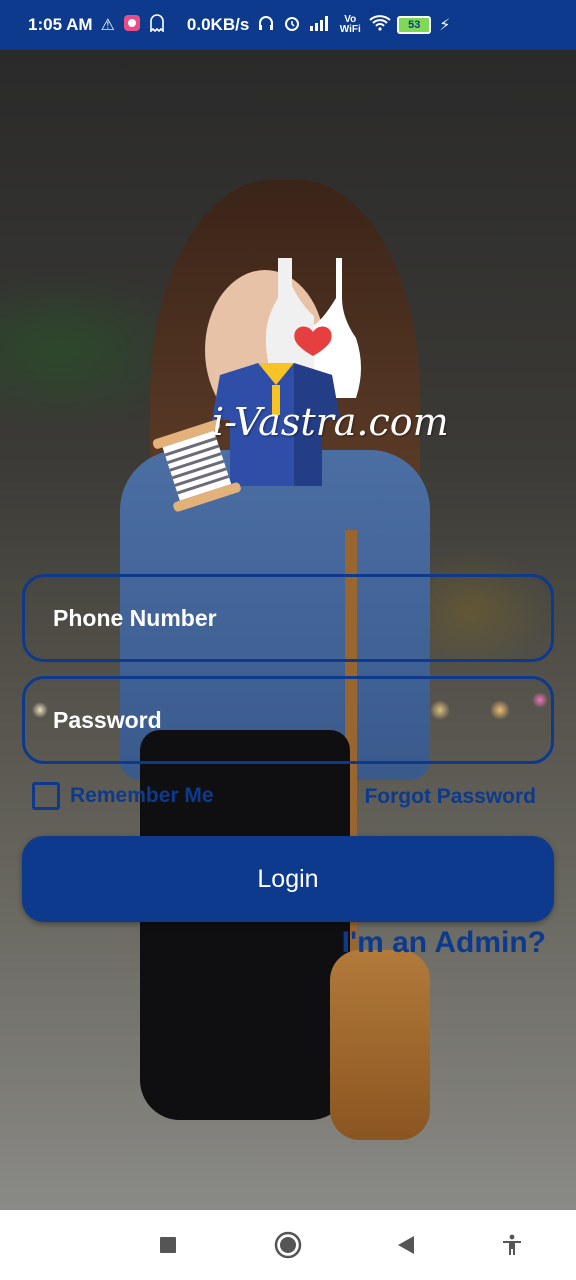  I want to click on alarm-icon, so click(292, 25).